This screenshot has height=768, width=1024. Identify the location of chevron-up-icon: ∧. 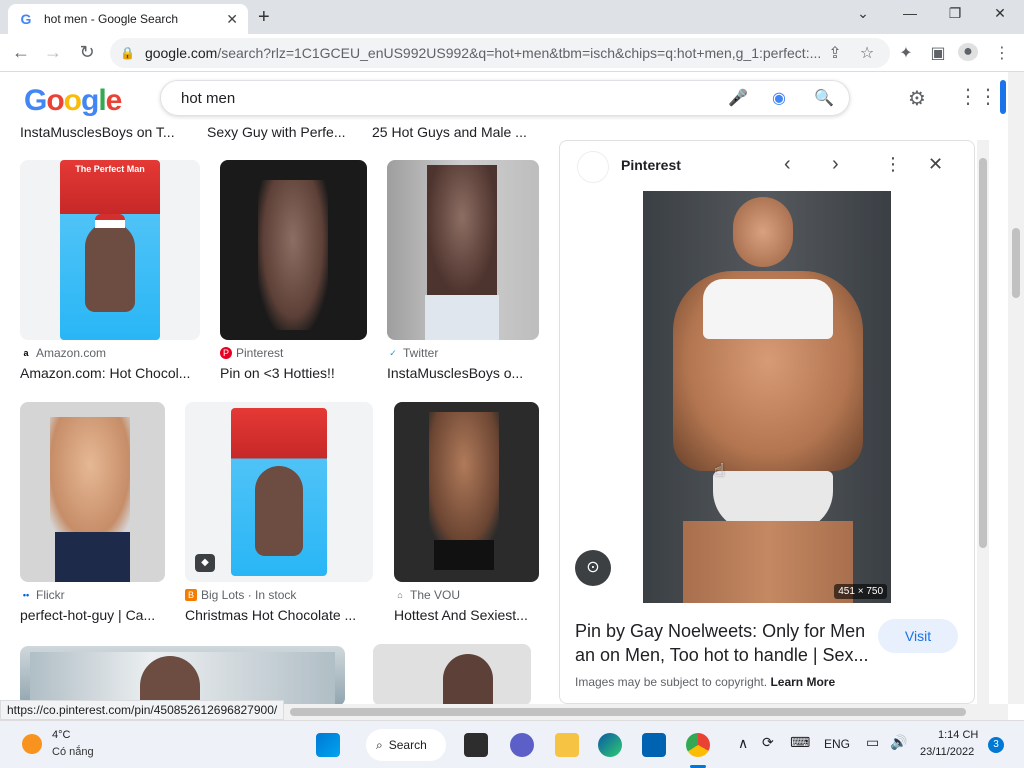
(743, 743).